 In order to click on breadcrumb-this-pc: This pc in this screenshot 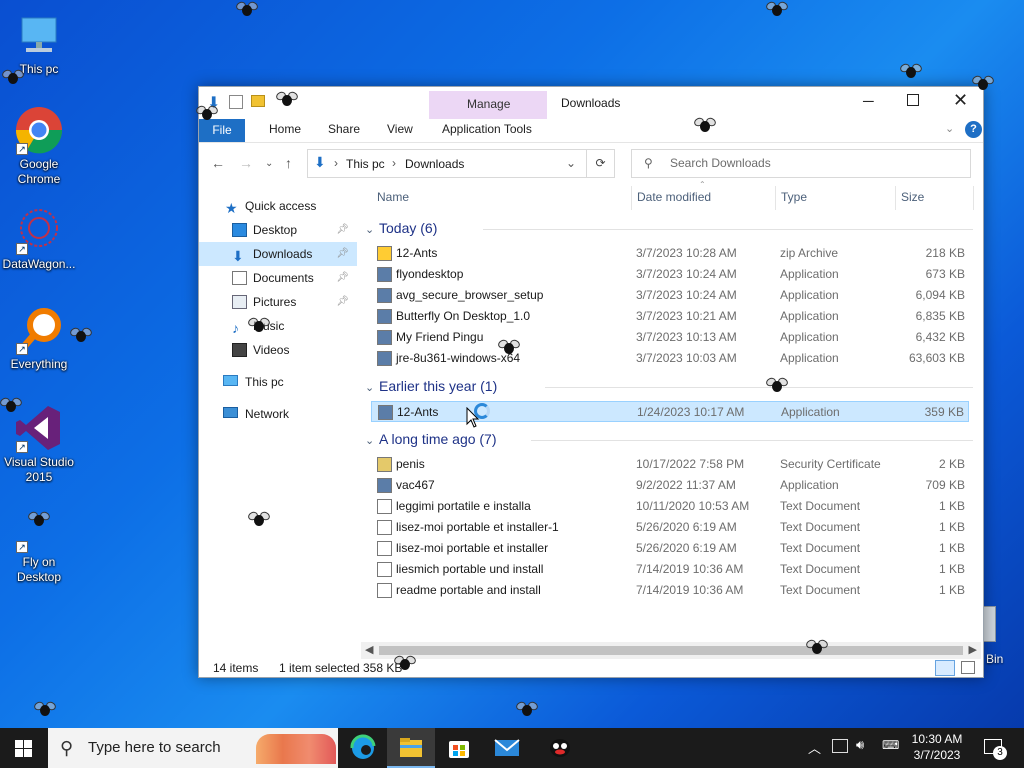, I will do `click(365, 164)`.